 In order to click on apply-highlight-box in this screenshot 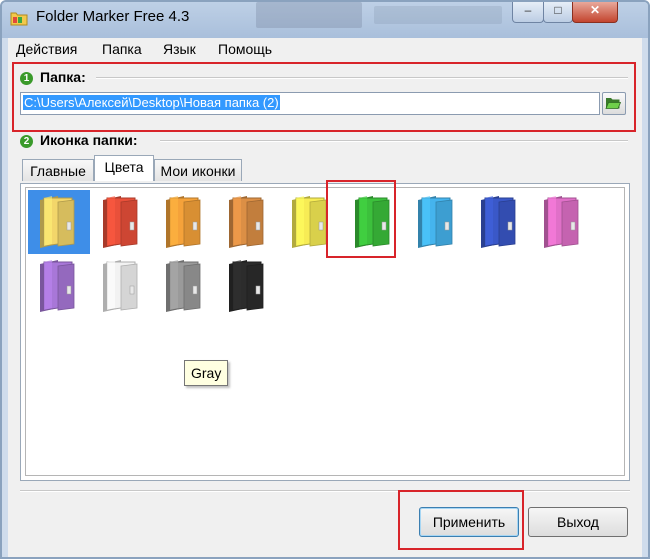, I will do `click(461, 520)`.